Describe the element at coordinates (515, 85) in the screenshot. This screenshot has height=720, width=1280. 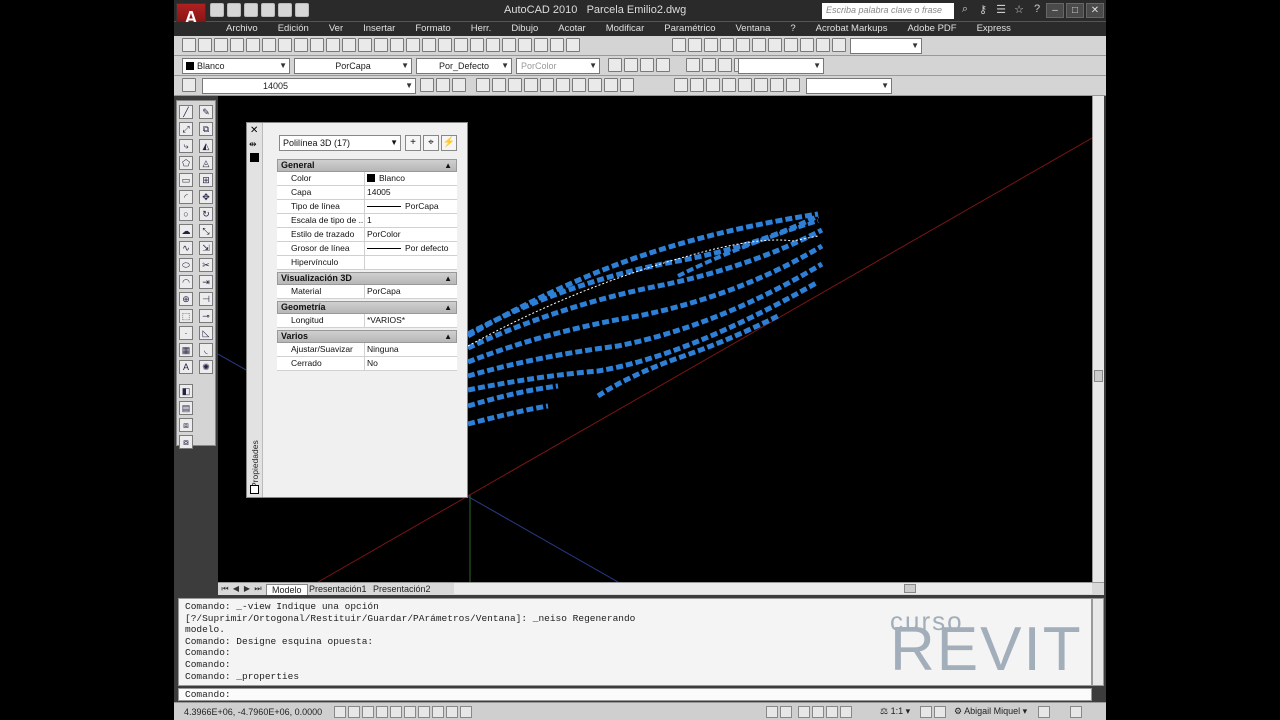
I see `aligned-dim-icon` at that location.